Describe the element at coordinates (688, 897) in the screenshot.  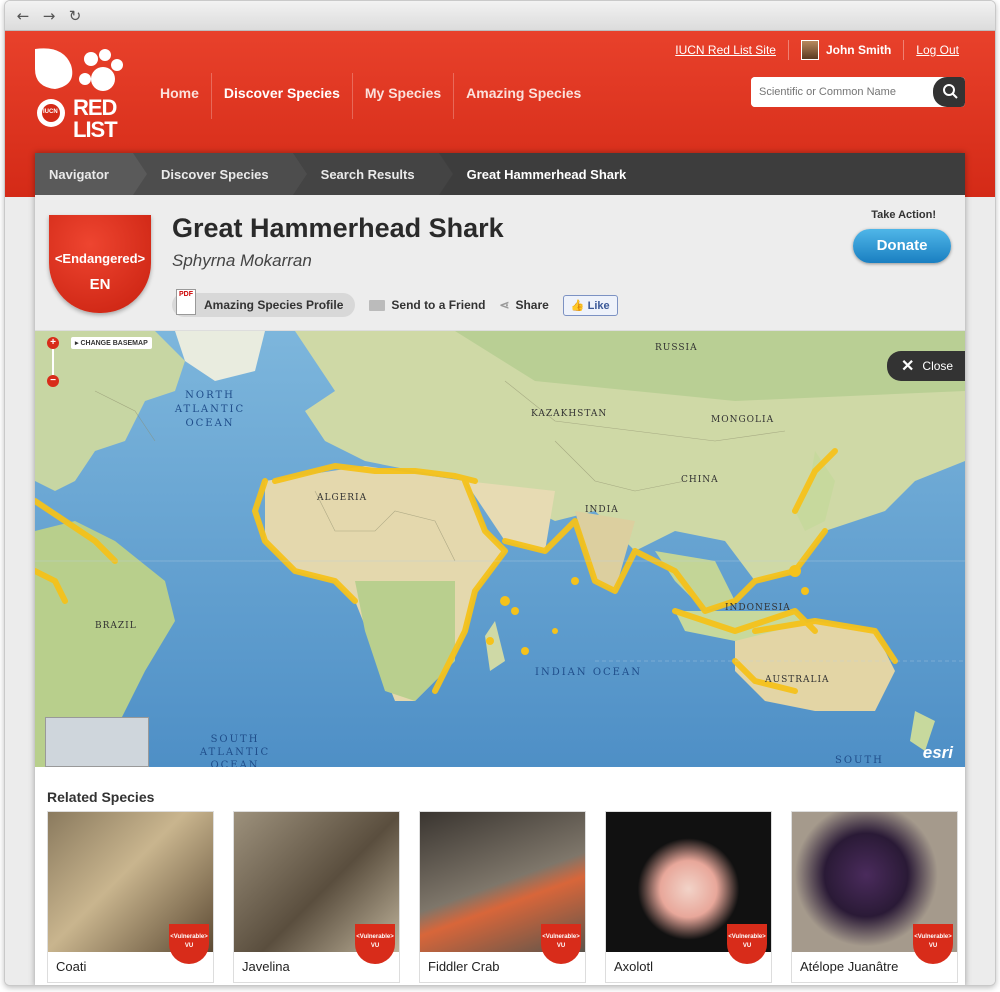
I see `species-card: <Vulnerable> VU Axolotl` at that location.